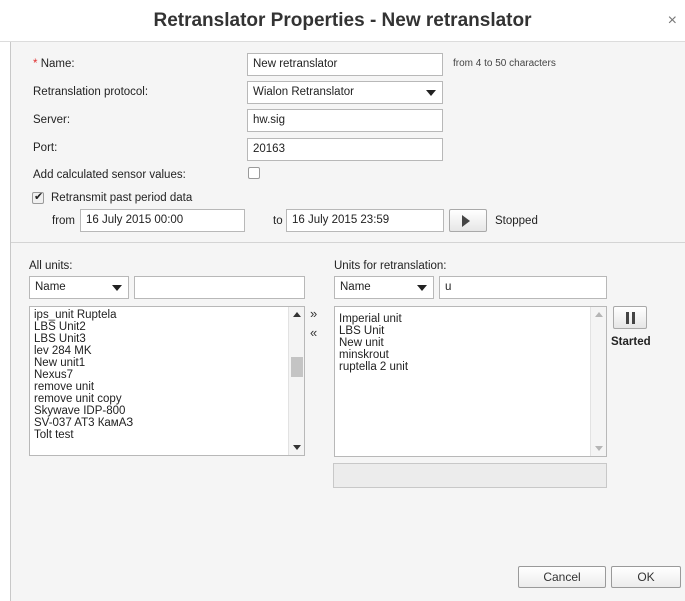  What do you see at coordinates (345, 120) in the screenshot?
I see `server-input: hw.sig` at bounding box center [345, 120].